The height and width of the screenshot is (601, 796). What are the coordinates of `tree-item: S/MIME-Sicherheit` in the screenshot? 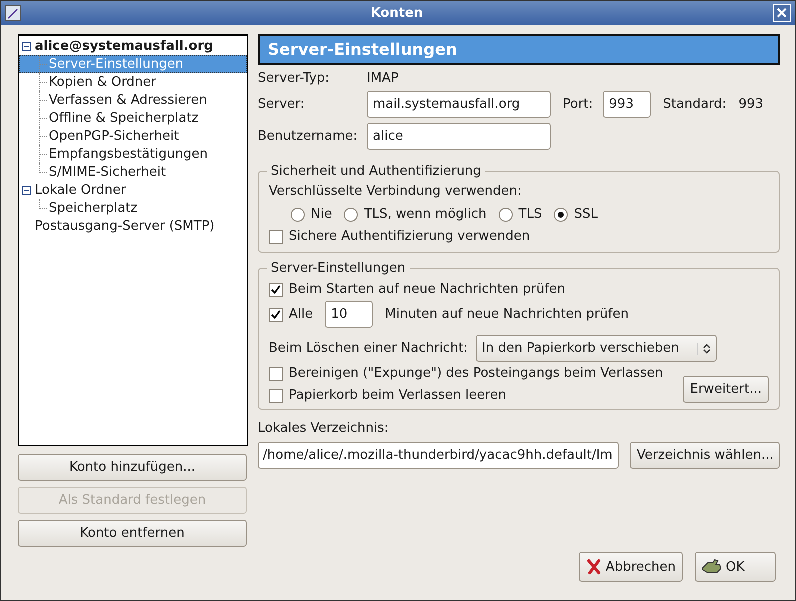 It's located at (133, 172).